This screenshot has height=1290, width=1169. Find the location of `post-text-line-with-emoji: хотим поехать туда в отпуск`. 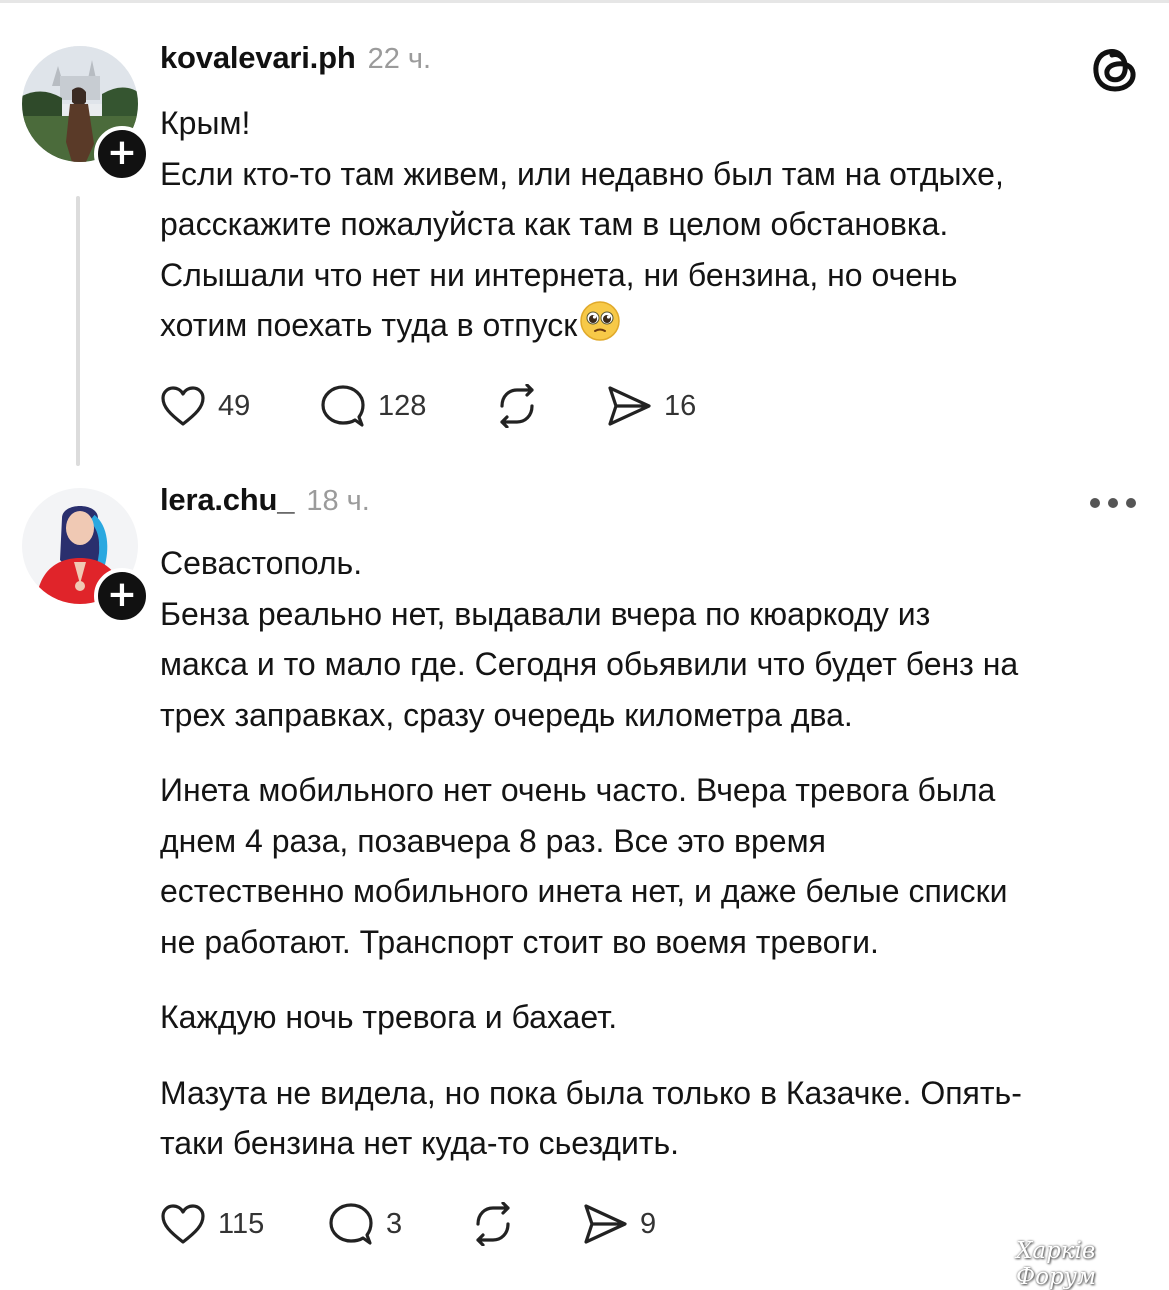

post-text-line-with-emoji: хотим поехать туда в отпуск is located at coordinates (652, 325).